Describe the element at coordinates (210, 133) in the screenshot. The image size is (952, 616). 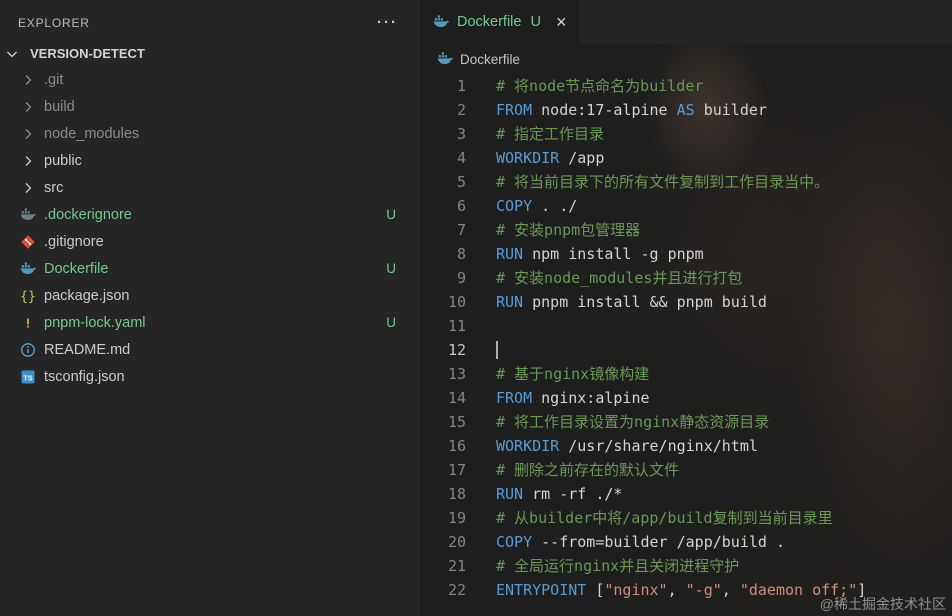
I see `sidebar-item-node_modules: node_modules` at that location.